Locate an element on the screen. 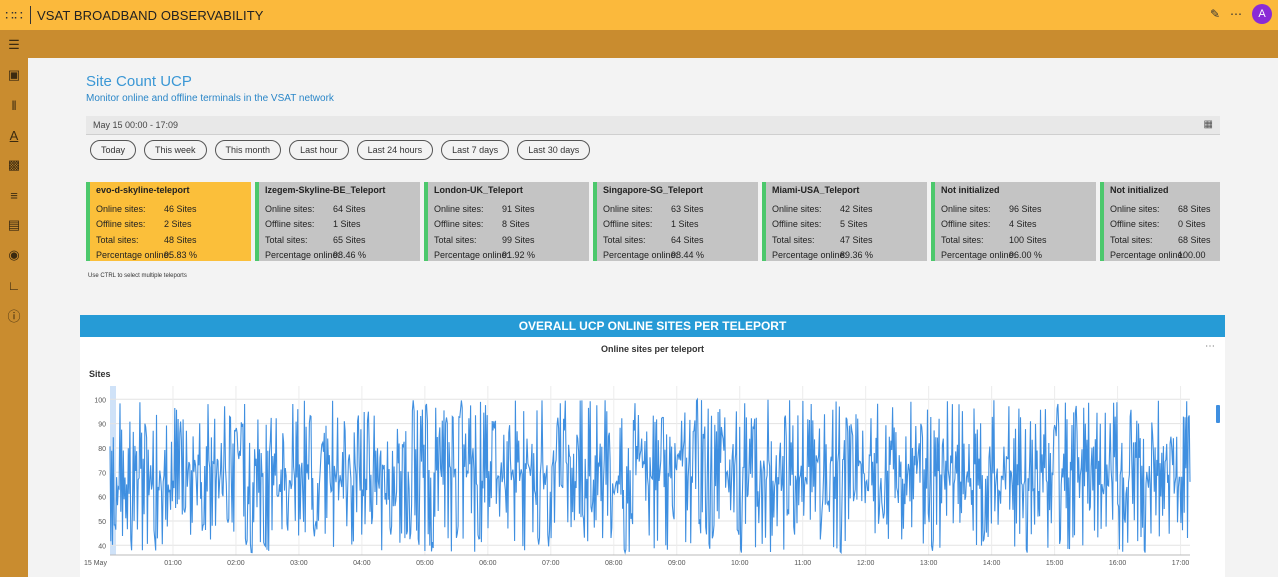 This screenshot has height=577, width=1278. teleport-card-row-offline: Offline sites: 4 Sites is located at coordinates (1015, 225).